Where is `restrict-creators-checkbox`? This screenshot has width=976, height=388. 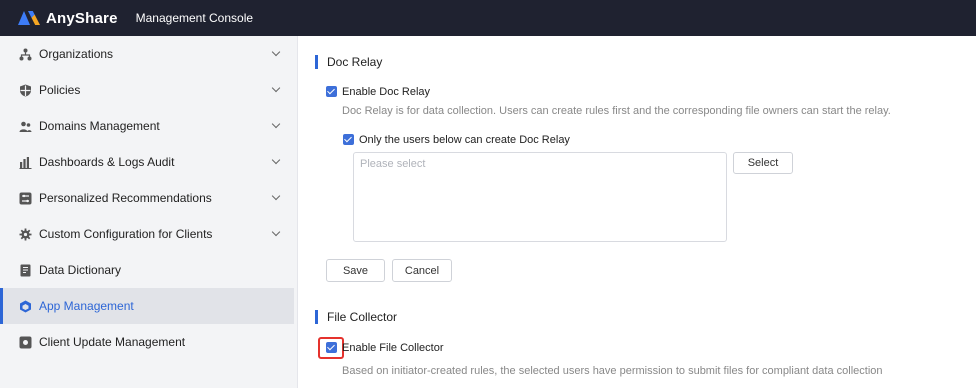 restrict-creators-checkbox is located at coordinates (348, 139).